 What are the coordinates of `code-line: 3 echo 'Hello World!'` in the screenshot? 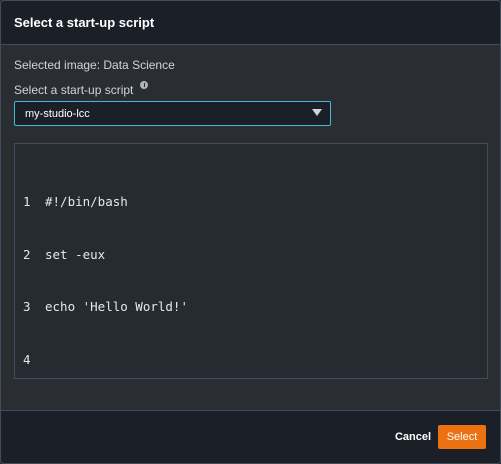 It's located at (105, 307).